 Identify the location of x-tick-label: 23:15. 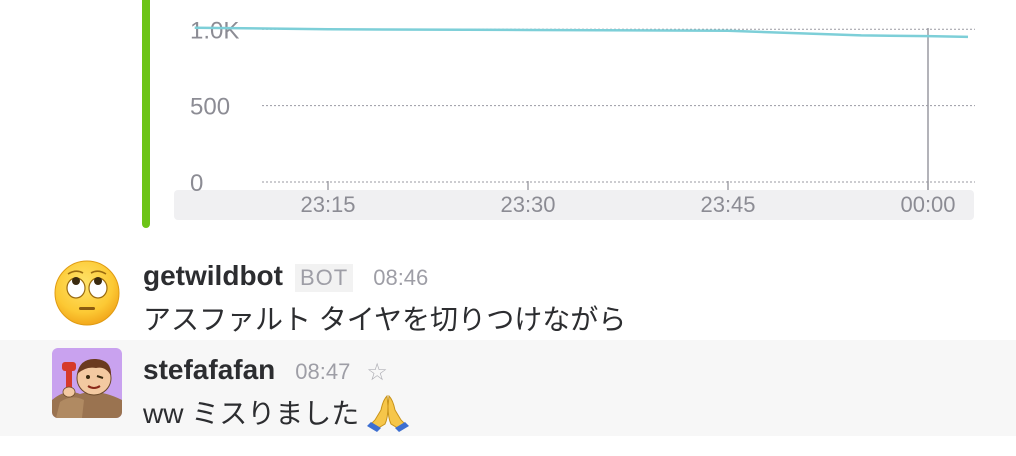
(327, 204).